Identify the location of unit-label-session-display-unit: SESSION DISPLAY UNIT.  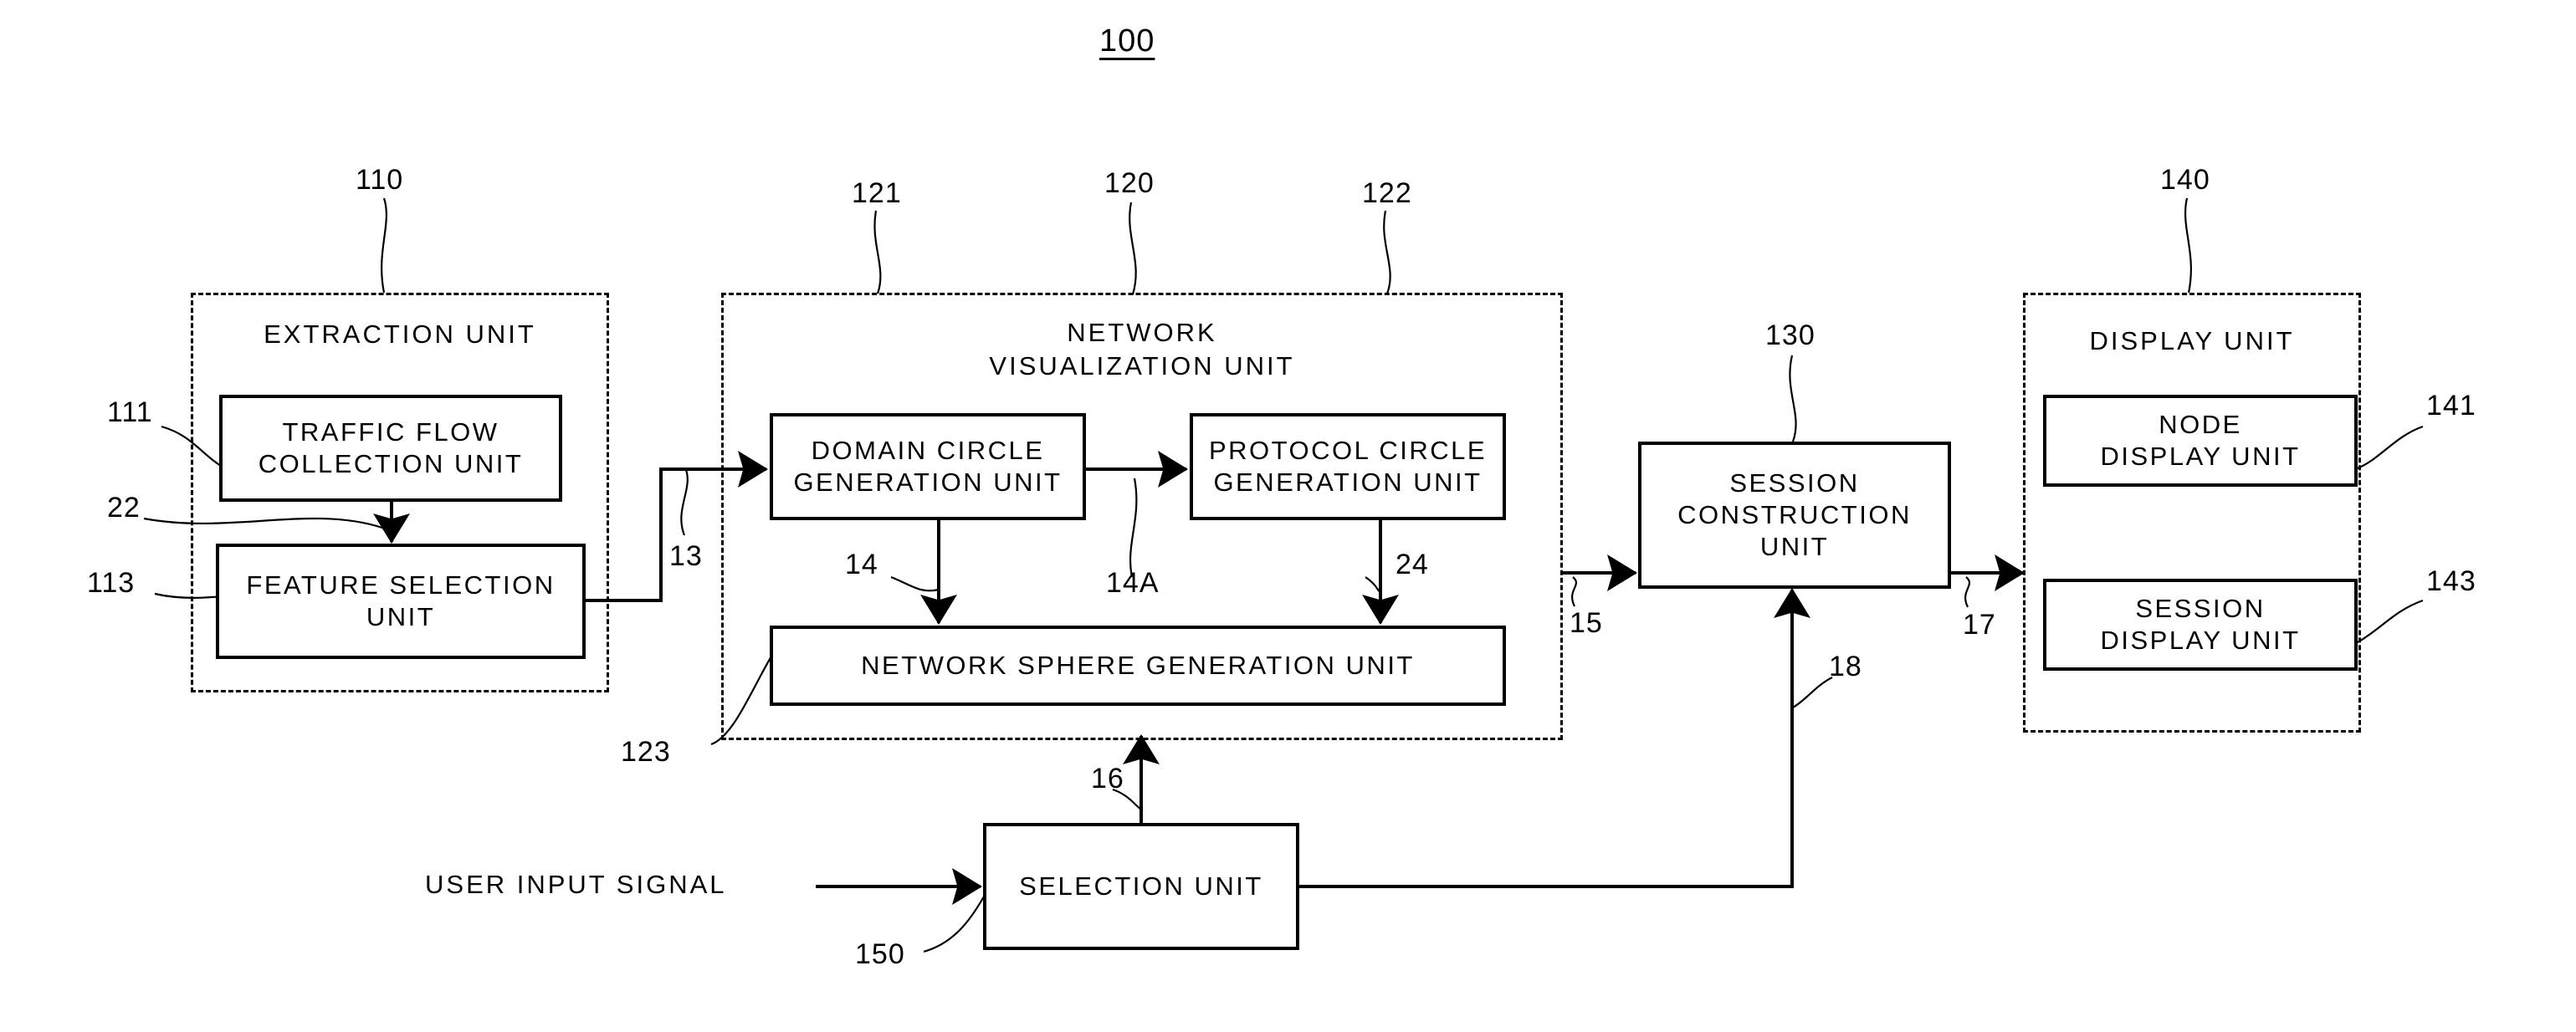
(2200, 624).